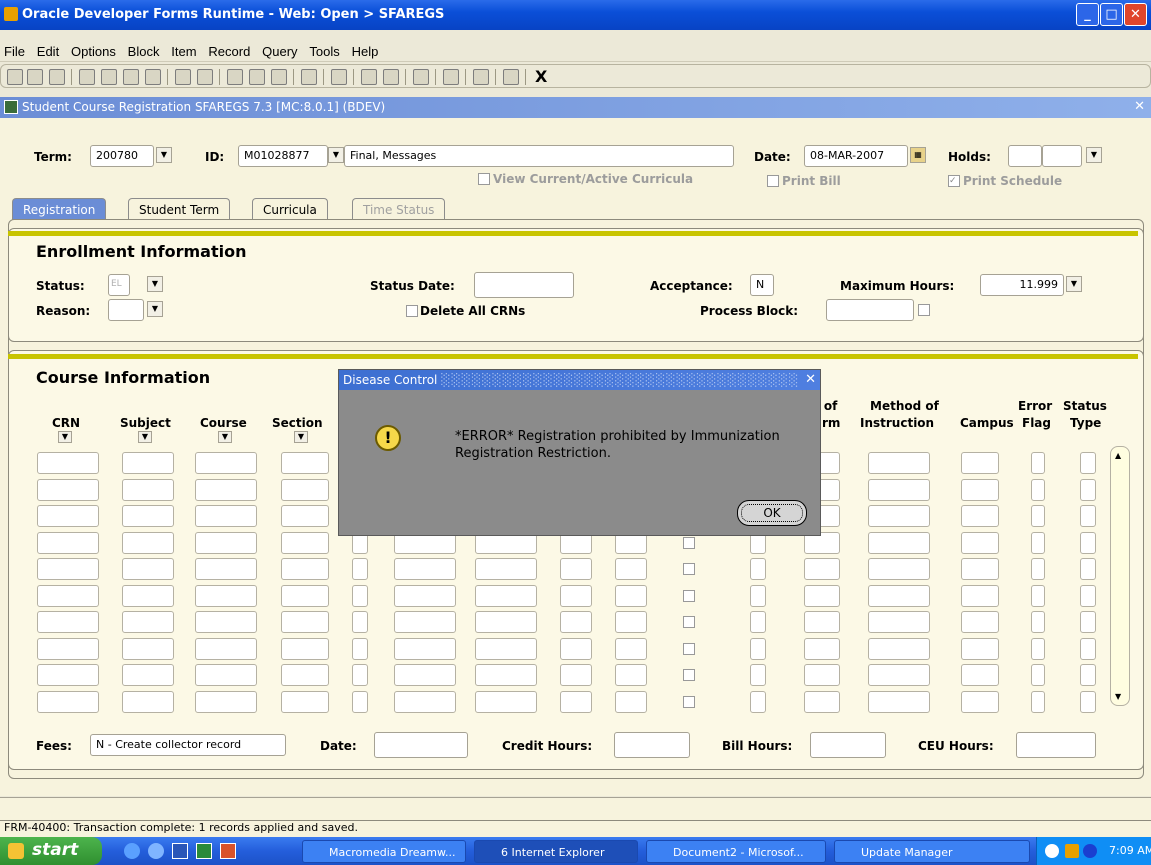  What do you see at coordinates (524, 285) in the screenshot?
I see `status-date-field` at bounding box center [524, 285].